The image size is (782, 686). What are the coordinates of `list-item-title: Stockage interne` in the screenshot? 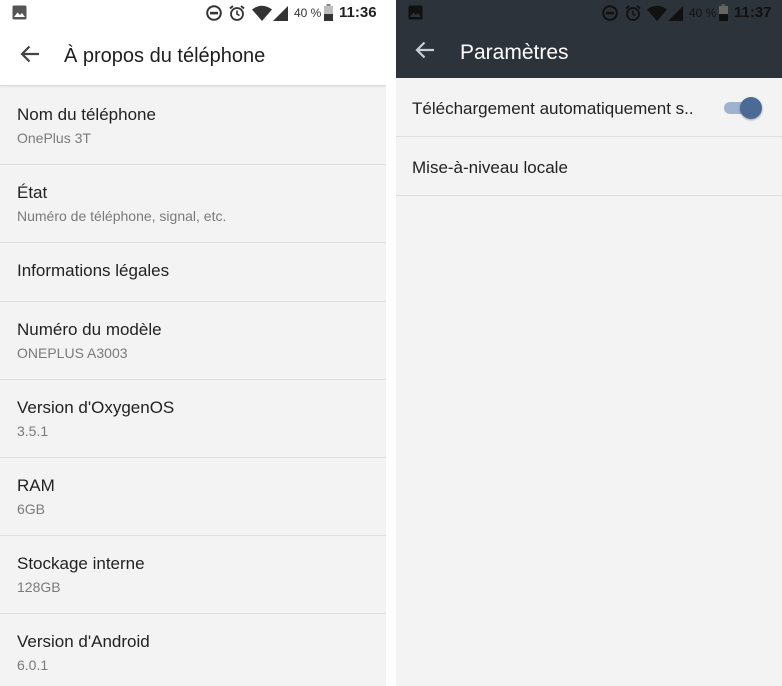 It's located at (81, 563).